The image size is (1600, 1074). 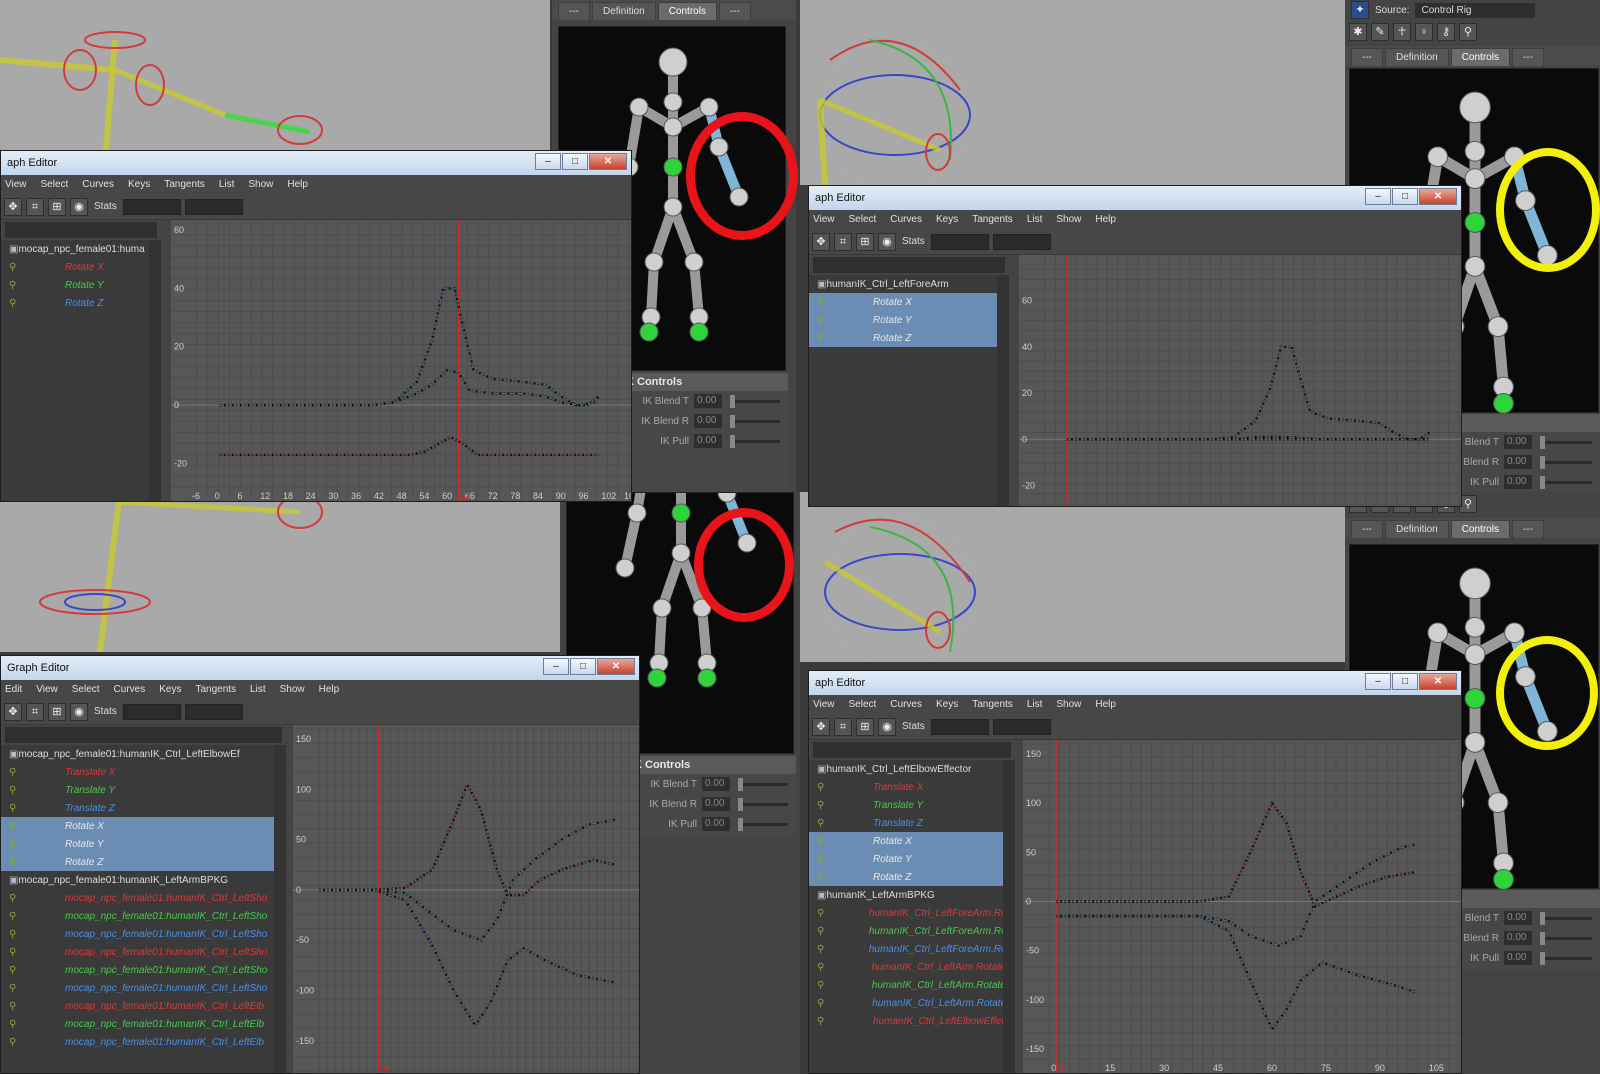 What do you see at coordinates (912, 823) in the screenshot?
I see `outliner-curve: ⚲ Translate Z` at bounding box center [912, 823].